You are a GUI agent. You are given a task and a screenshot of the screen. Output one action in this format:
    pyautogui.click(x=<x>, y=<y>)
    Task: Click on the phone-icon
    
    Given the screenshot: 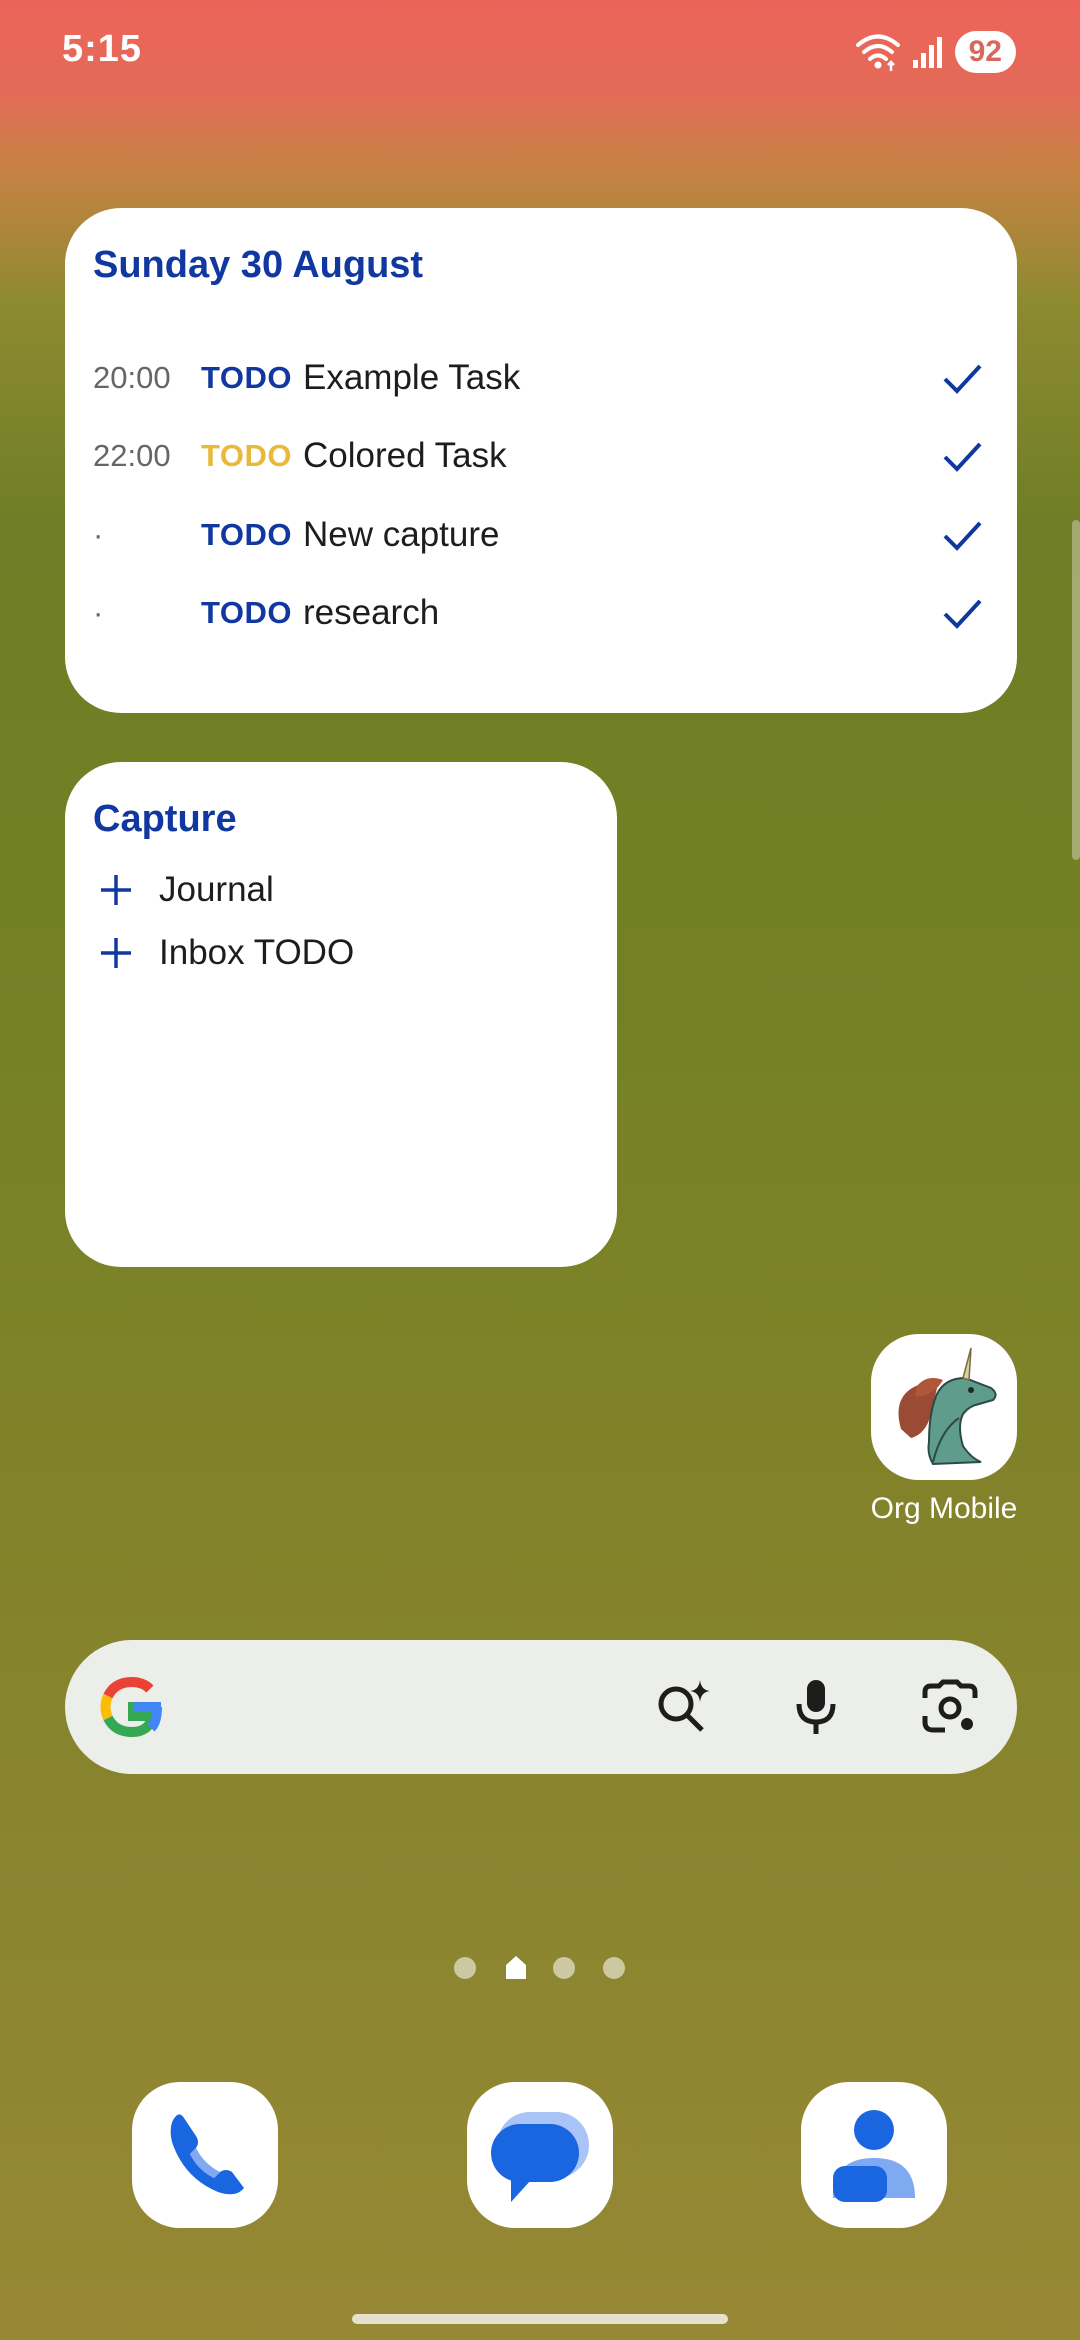 What is the action you would take?
    pyautogui.click(x=205, y=2155)
    